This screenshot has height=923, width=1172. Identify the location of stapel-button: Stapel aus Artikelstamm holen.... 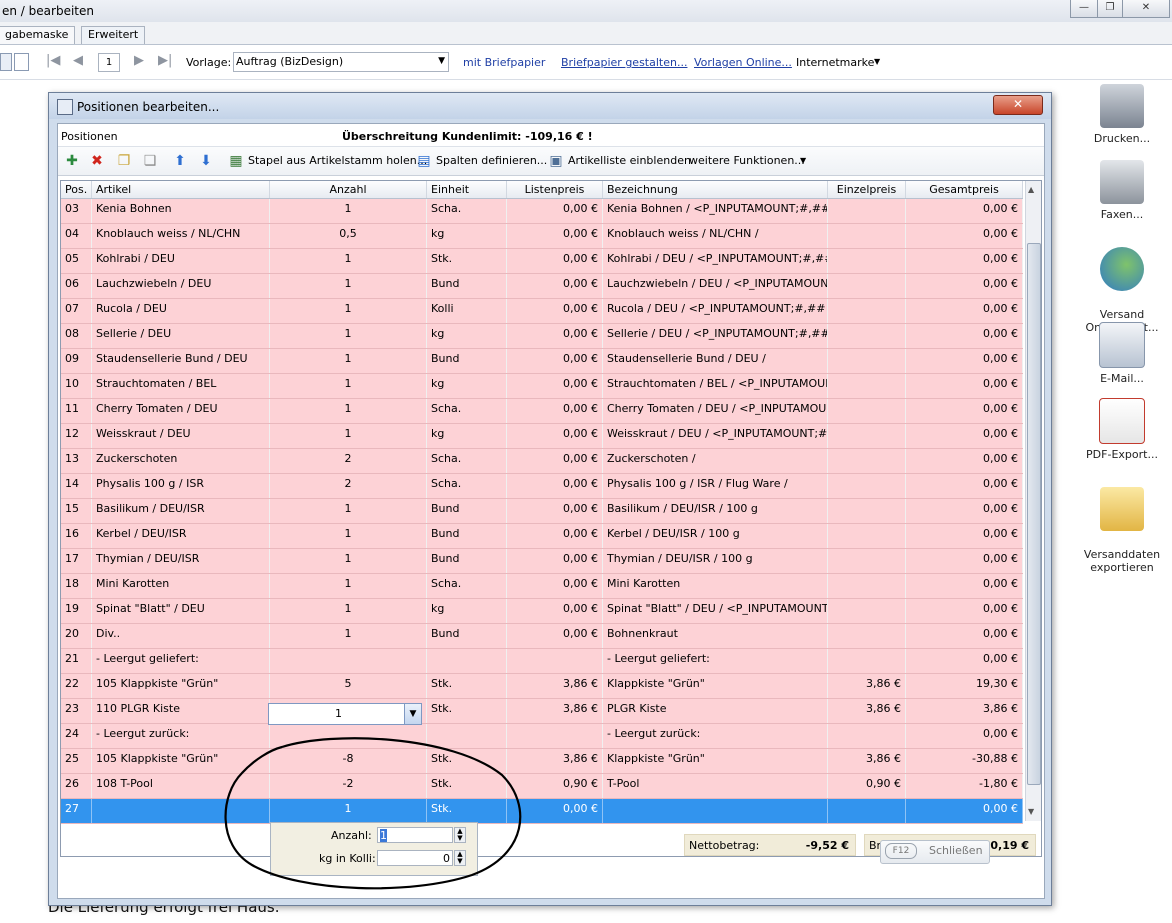
(337, 160).